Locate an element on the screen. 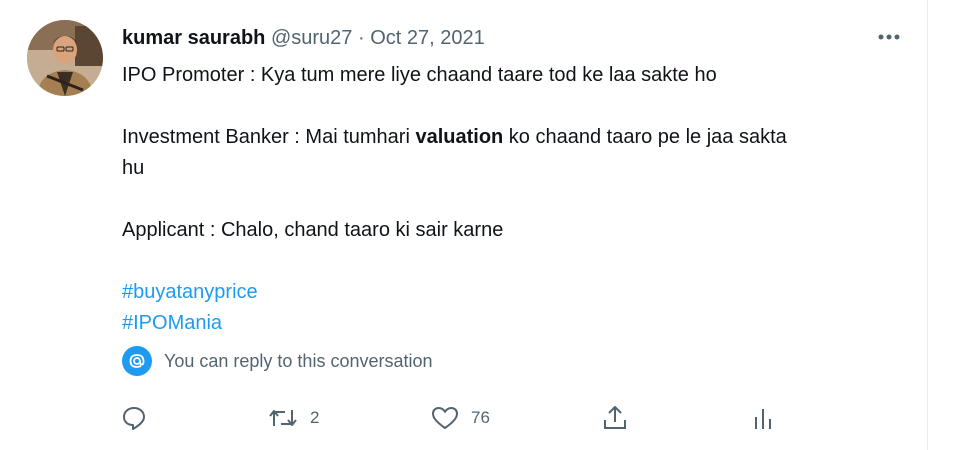  more-options-button is located at coordinates (889, 37).